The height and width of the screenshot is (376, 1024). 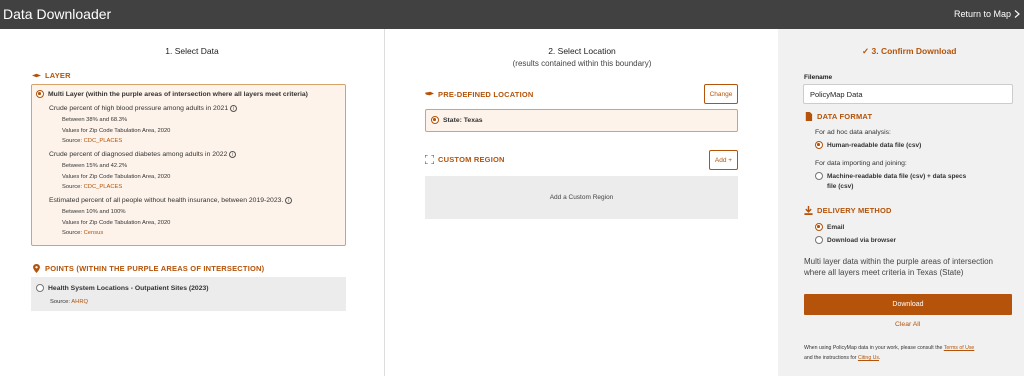 What do you see at coordinates (429, 159) in the screenshot?
I see `expand-icon` at bounding box center [429, 159].